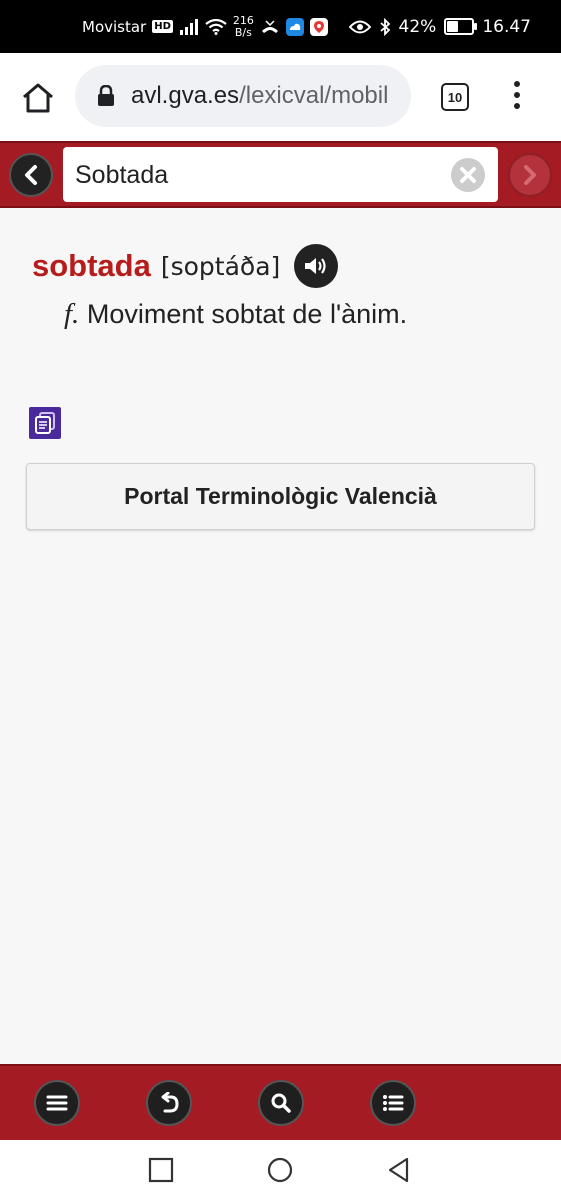  What do you see at coordinates (247, 314) in the screenshot?
I see `definition-text: Moviment sobtat de l'ànim.` at bounding box center [247, 314].